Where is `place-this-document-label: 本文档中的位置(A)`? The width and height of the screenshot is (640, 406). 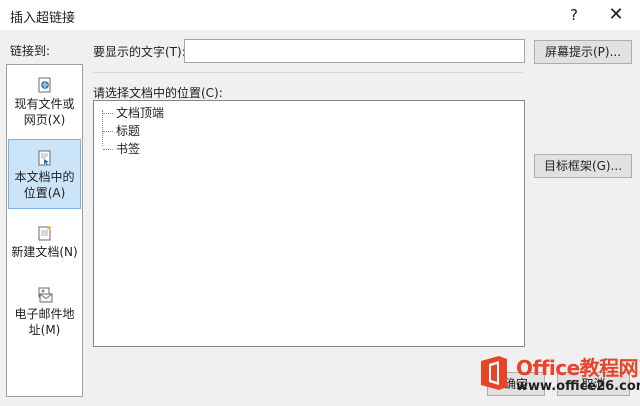 place-this-document-label: 本文档中的位置(A) is located at coordinates (44, 185).